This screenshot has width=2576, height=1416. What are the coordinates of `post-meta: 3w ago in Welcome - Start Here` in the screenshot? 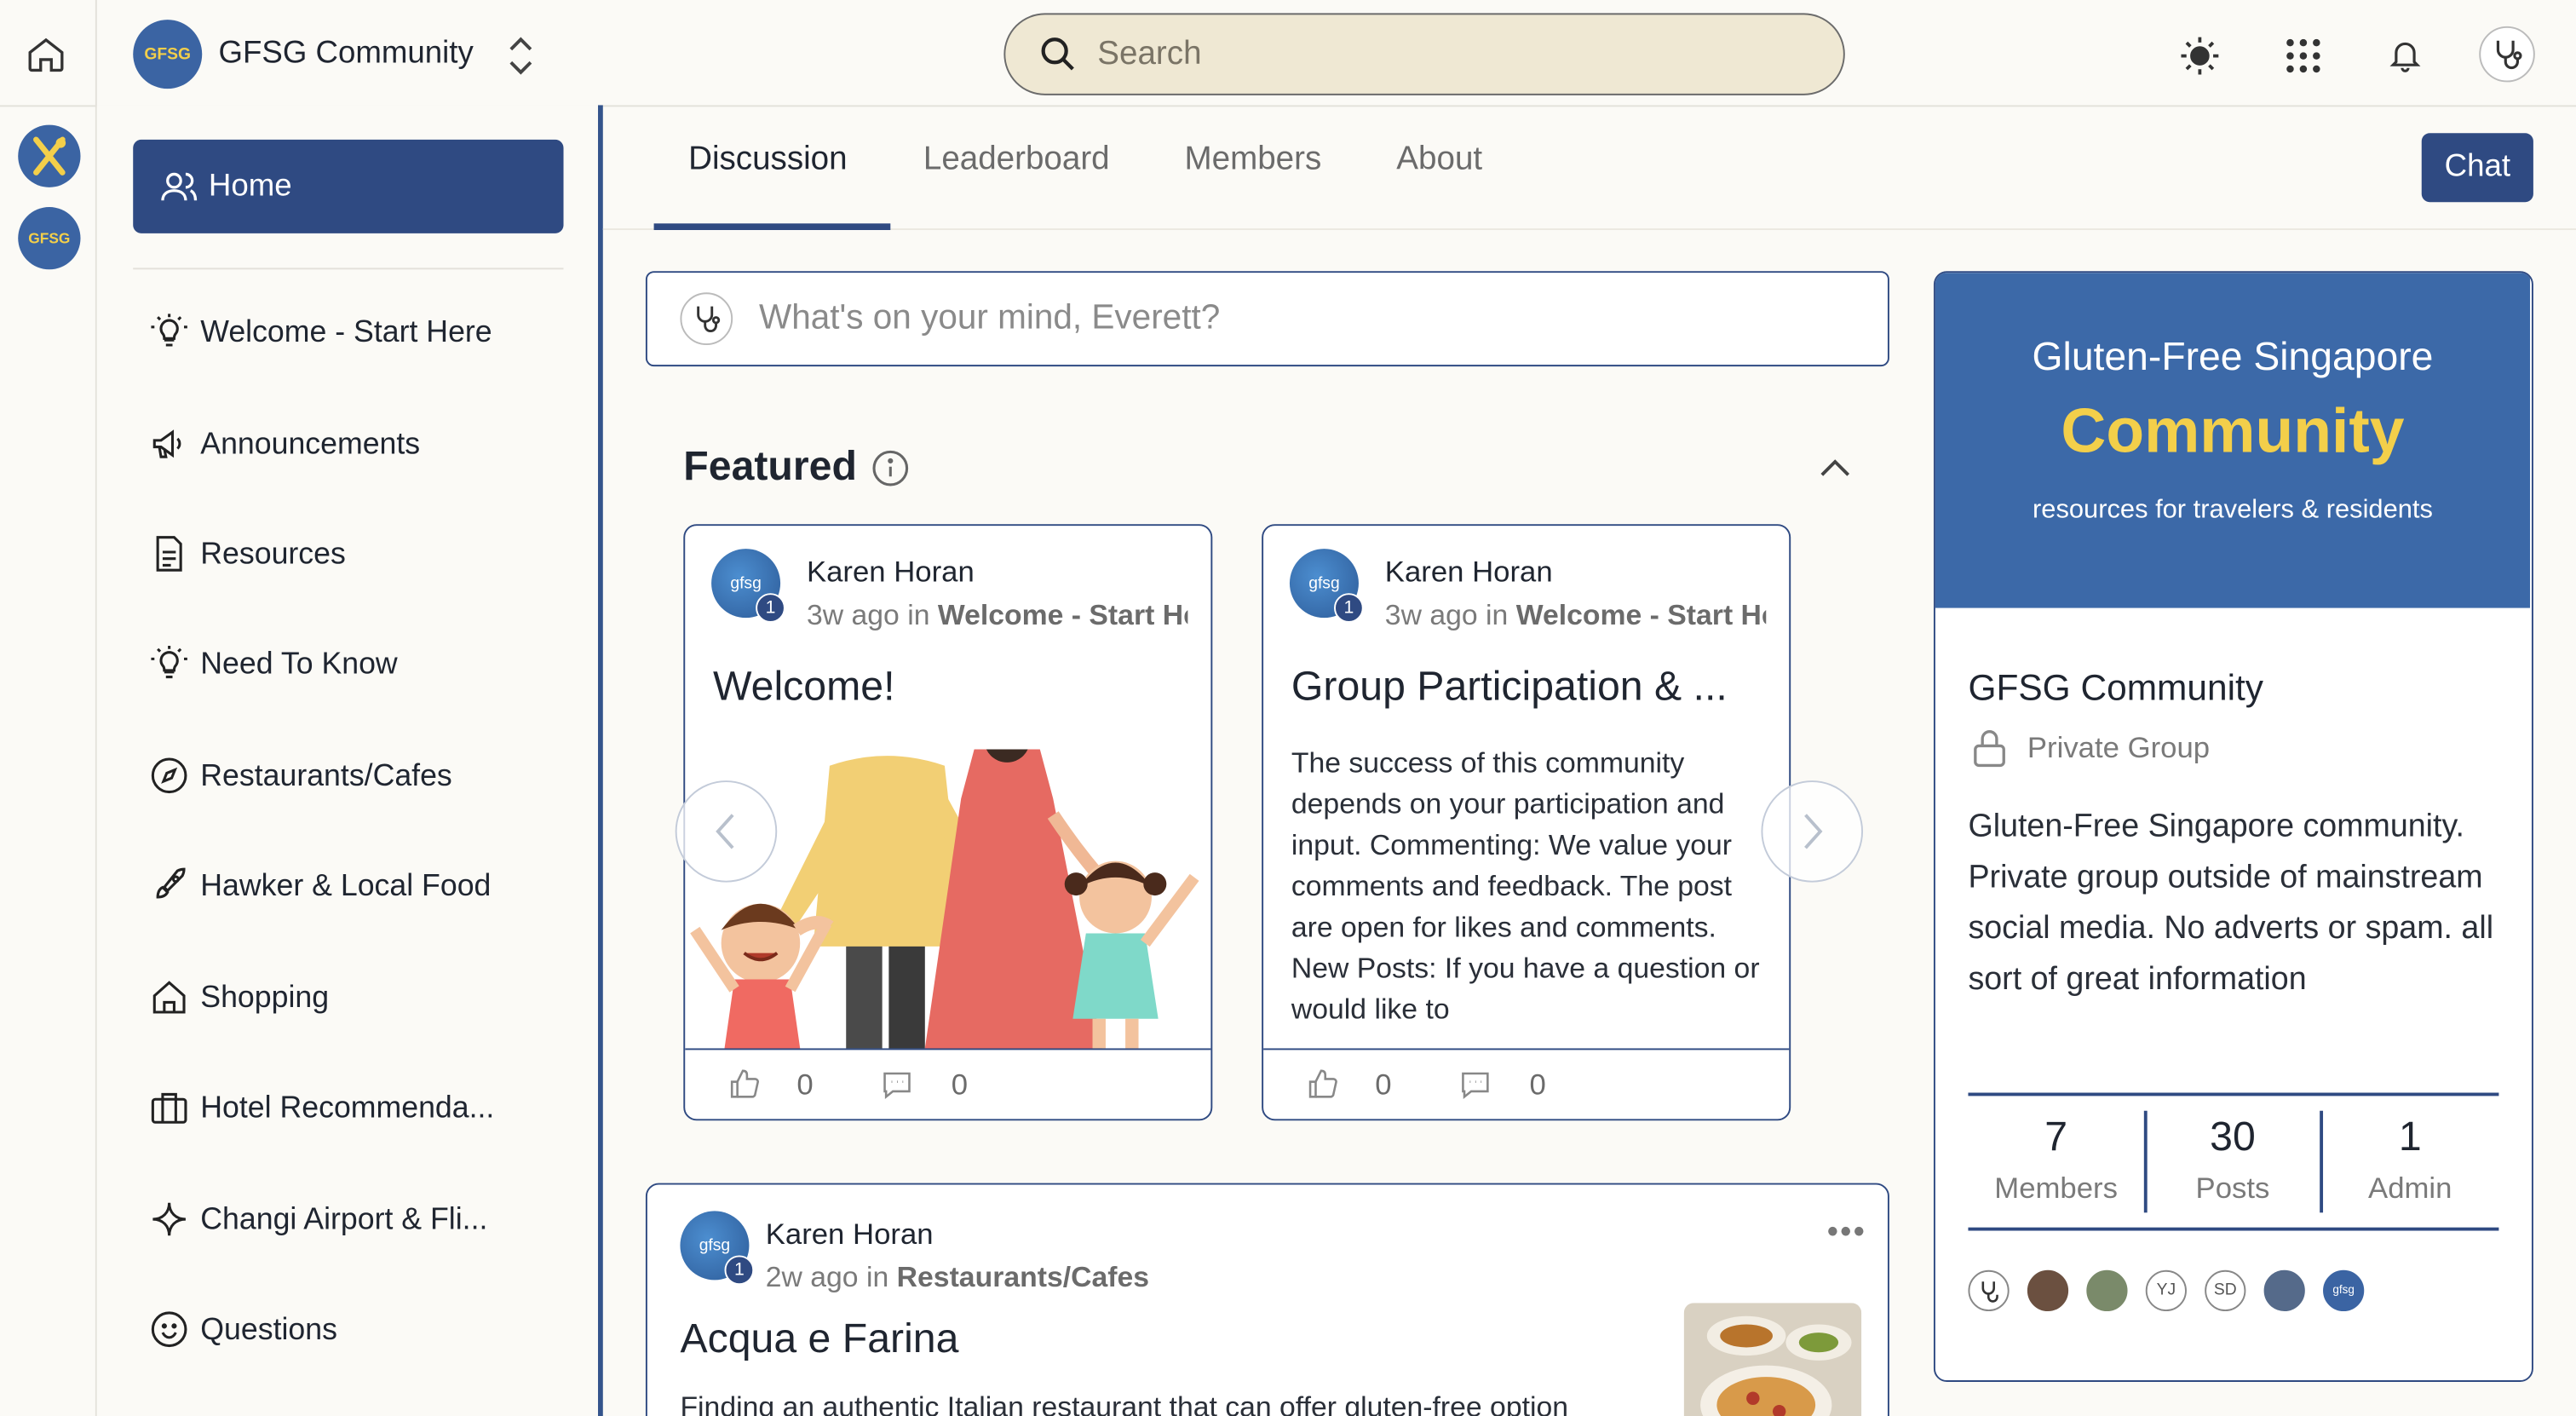 It's located at (997, 615).